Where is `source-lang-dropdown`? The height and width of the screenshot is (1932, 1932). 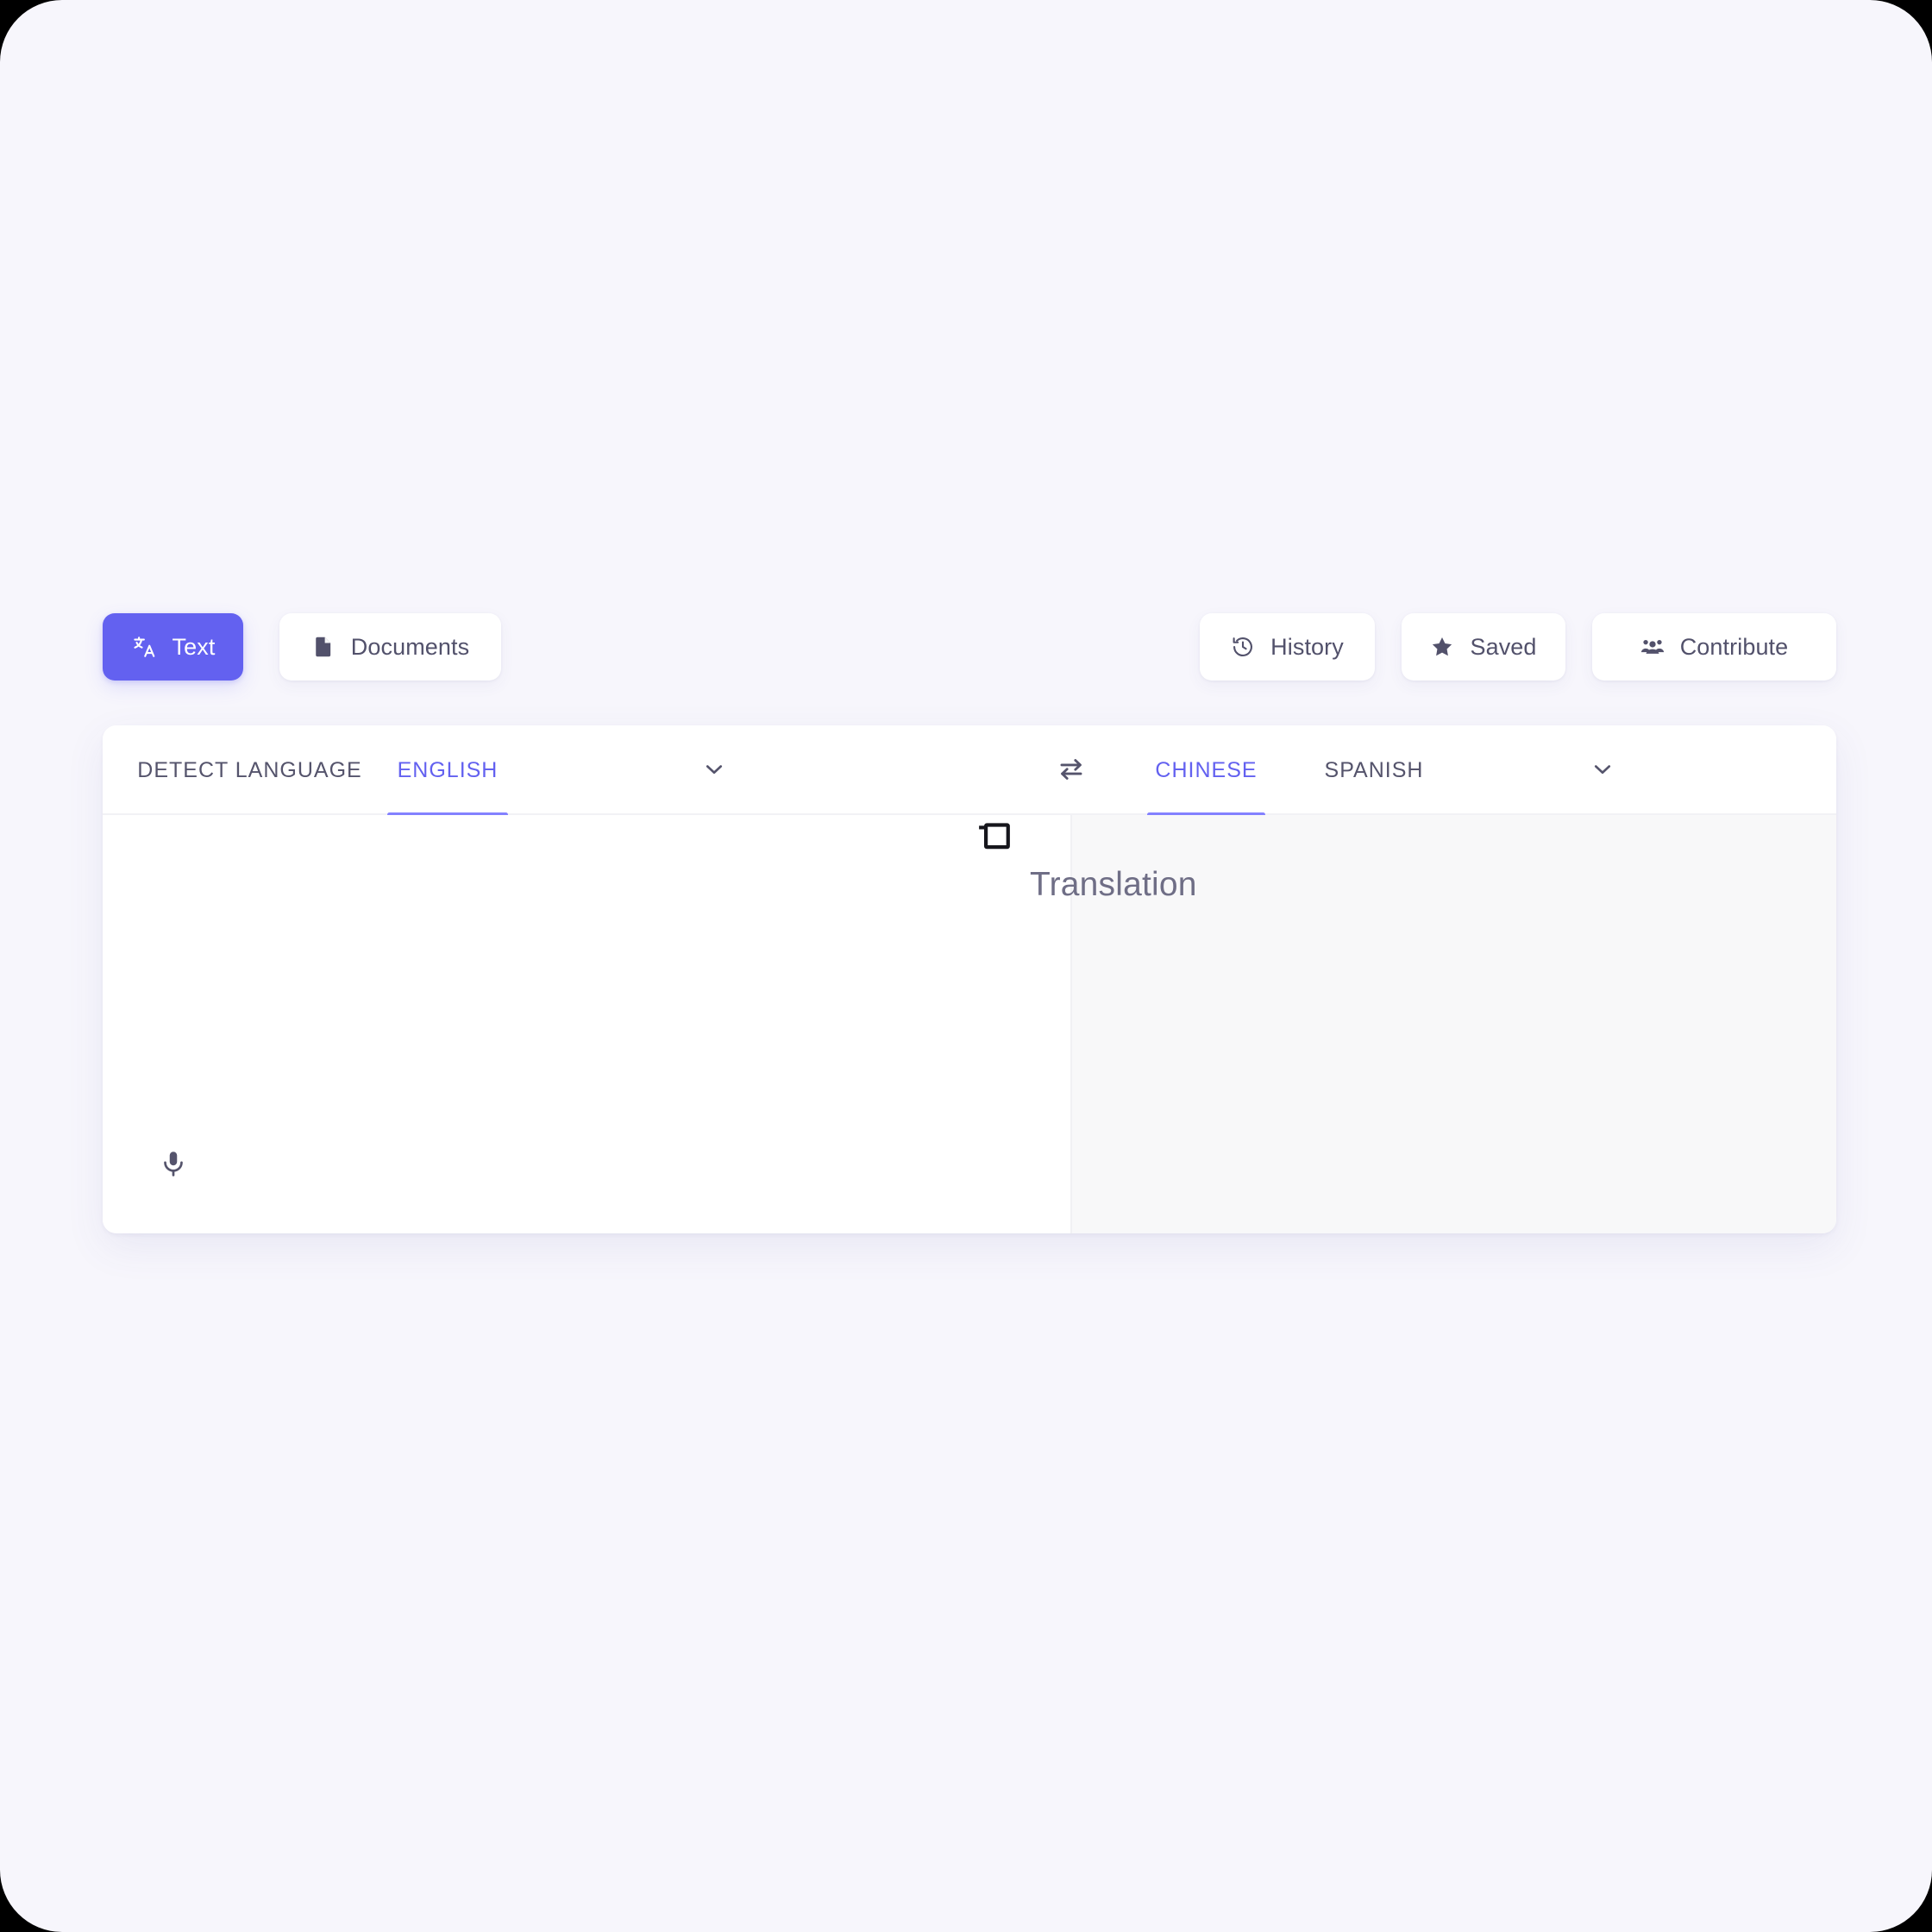
source-lang-dropdown is located at coordinates (714, 771).